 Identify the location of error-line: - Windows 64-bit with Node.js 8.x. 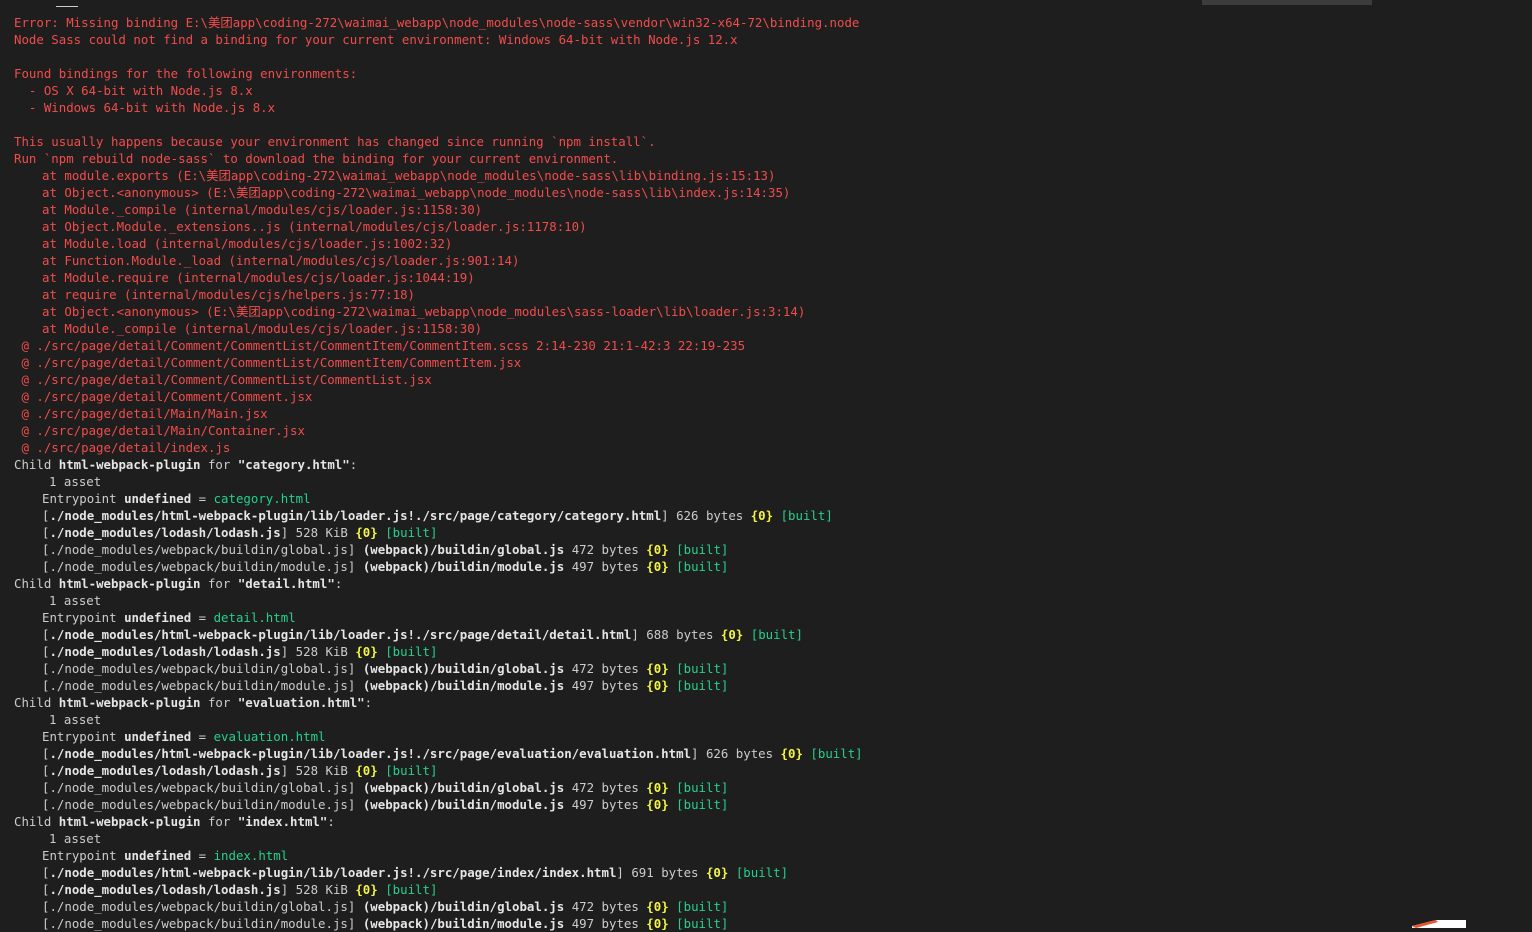
(145, 107).